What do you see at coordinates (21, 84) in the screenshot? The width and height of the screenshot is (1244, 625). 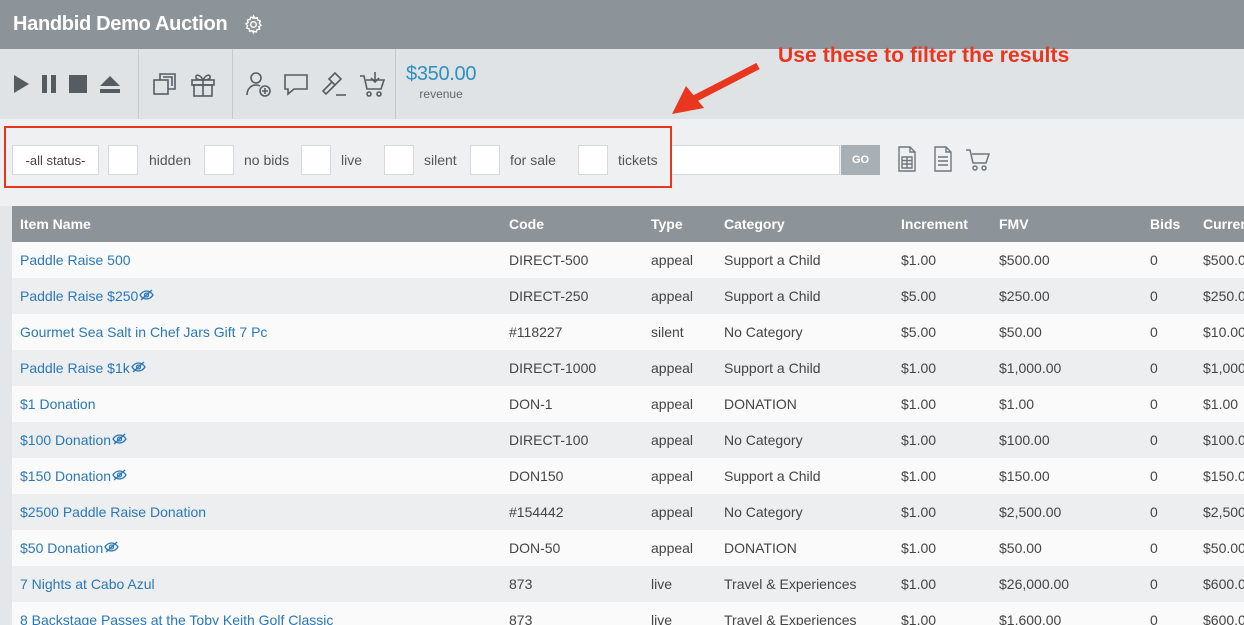 I see `play-icon` at bounding box center [21, 84].